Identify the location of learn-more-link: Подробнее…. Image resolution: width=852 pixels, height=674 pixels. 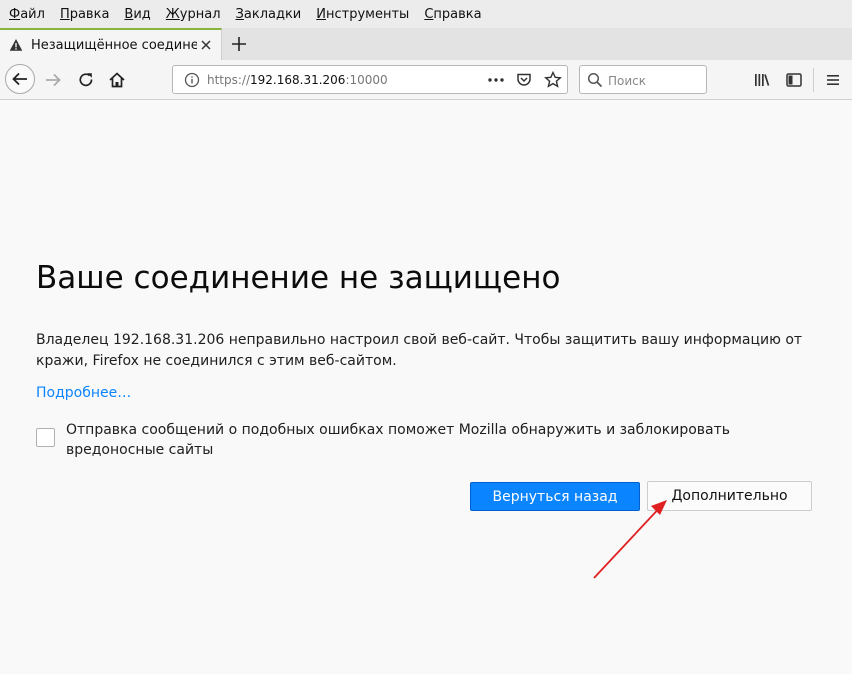
(83, 393).